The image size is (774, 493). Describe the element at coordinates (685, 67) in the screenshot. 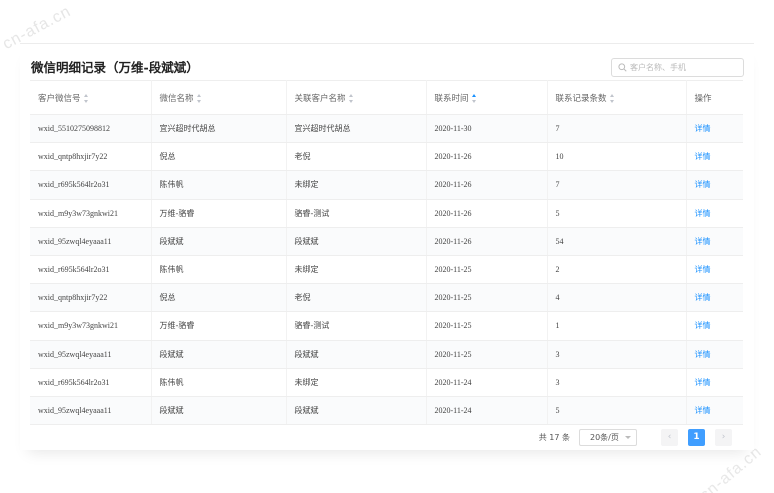

I see `search-input` at that location.